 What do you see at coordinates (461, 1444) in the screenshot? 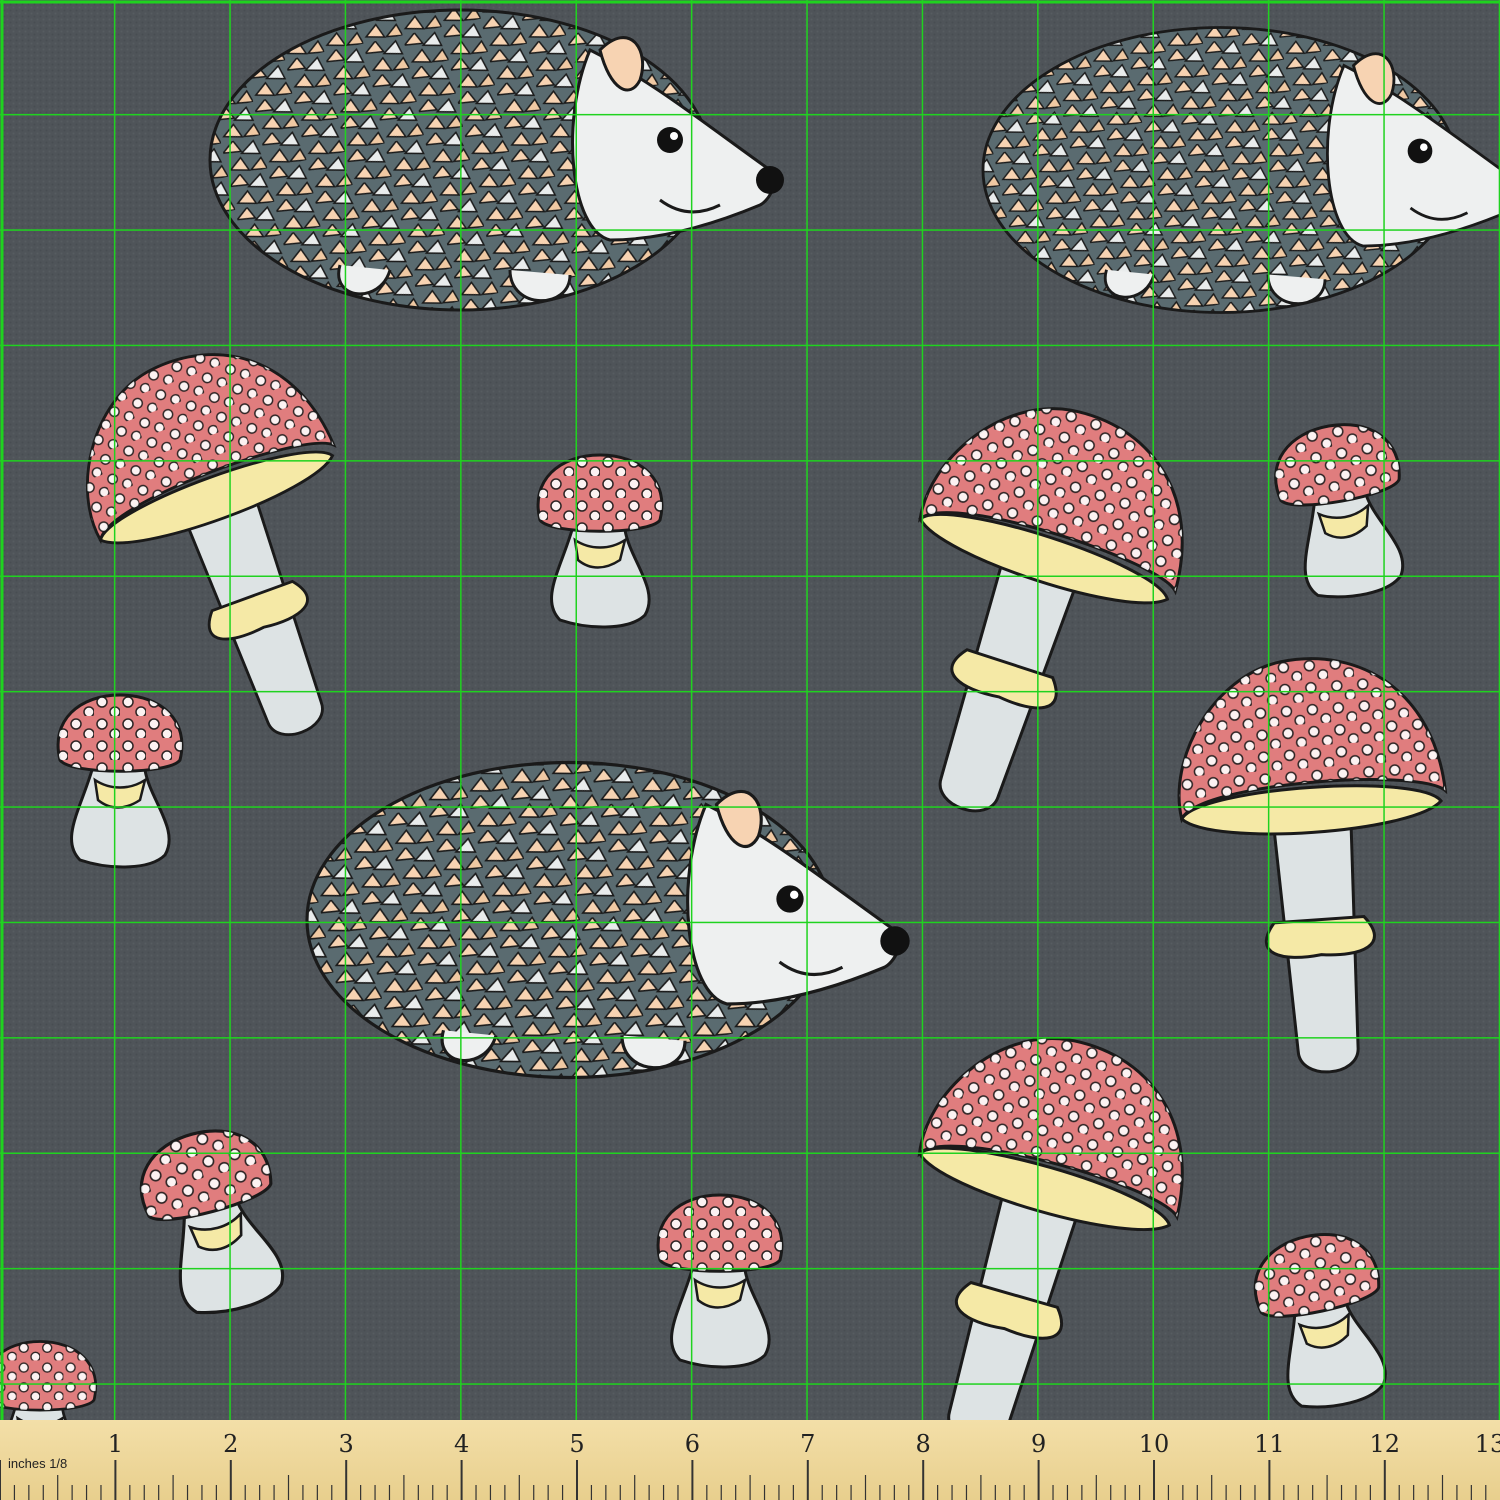
I see `ruler-number: 4` at bounding box center [461, 1444].